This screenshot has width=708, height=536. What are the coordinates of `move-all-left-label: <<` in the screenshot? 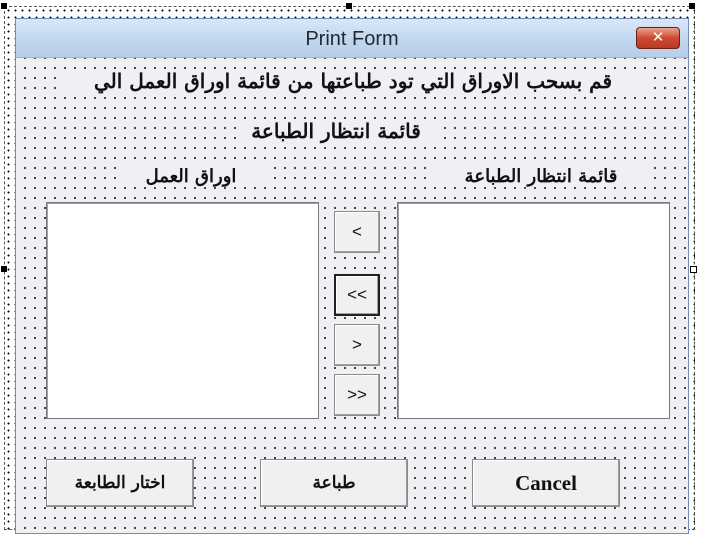 It's located at (357, 294).